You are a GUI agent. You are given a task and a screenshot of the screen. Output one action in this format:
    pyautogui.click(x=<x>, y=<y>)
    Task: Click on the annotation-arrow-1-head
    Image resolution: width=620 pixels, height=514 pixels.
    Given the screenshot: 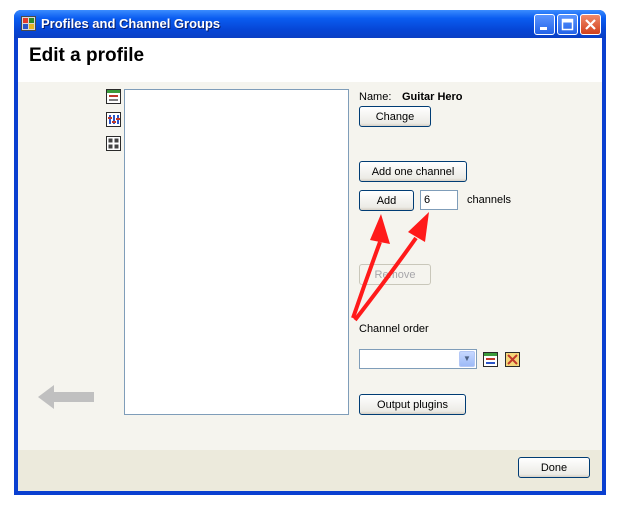 What is the action you would take?
    pyautogui.click(x=380, y=229)
    